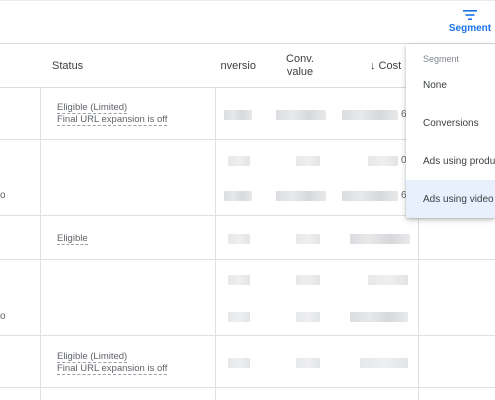 The image size is (495, 400). What do you see at coordinates (450, 85) in the screenshot?
I see `segment-option-none: None` at bounding box center [450, 85].